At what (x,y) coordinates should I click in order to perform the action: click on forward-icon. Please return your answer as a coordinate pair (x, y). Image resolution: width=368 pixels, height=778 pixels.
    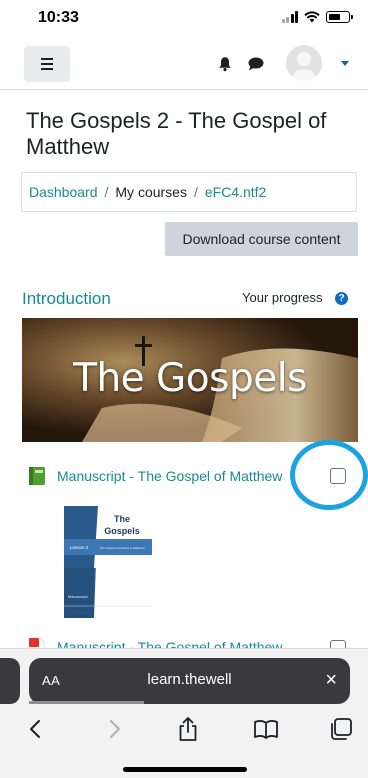
    Looking at the image, I should click on (114, 729).